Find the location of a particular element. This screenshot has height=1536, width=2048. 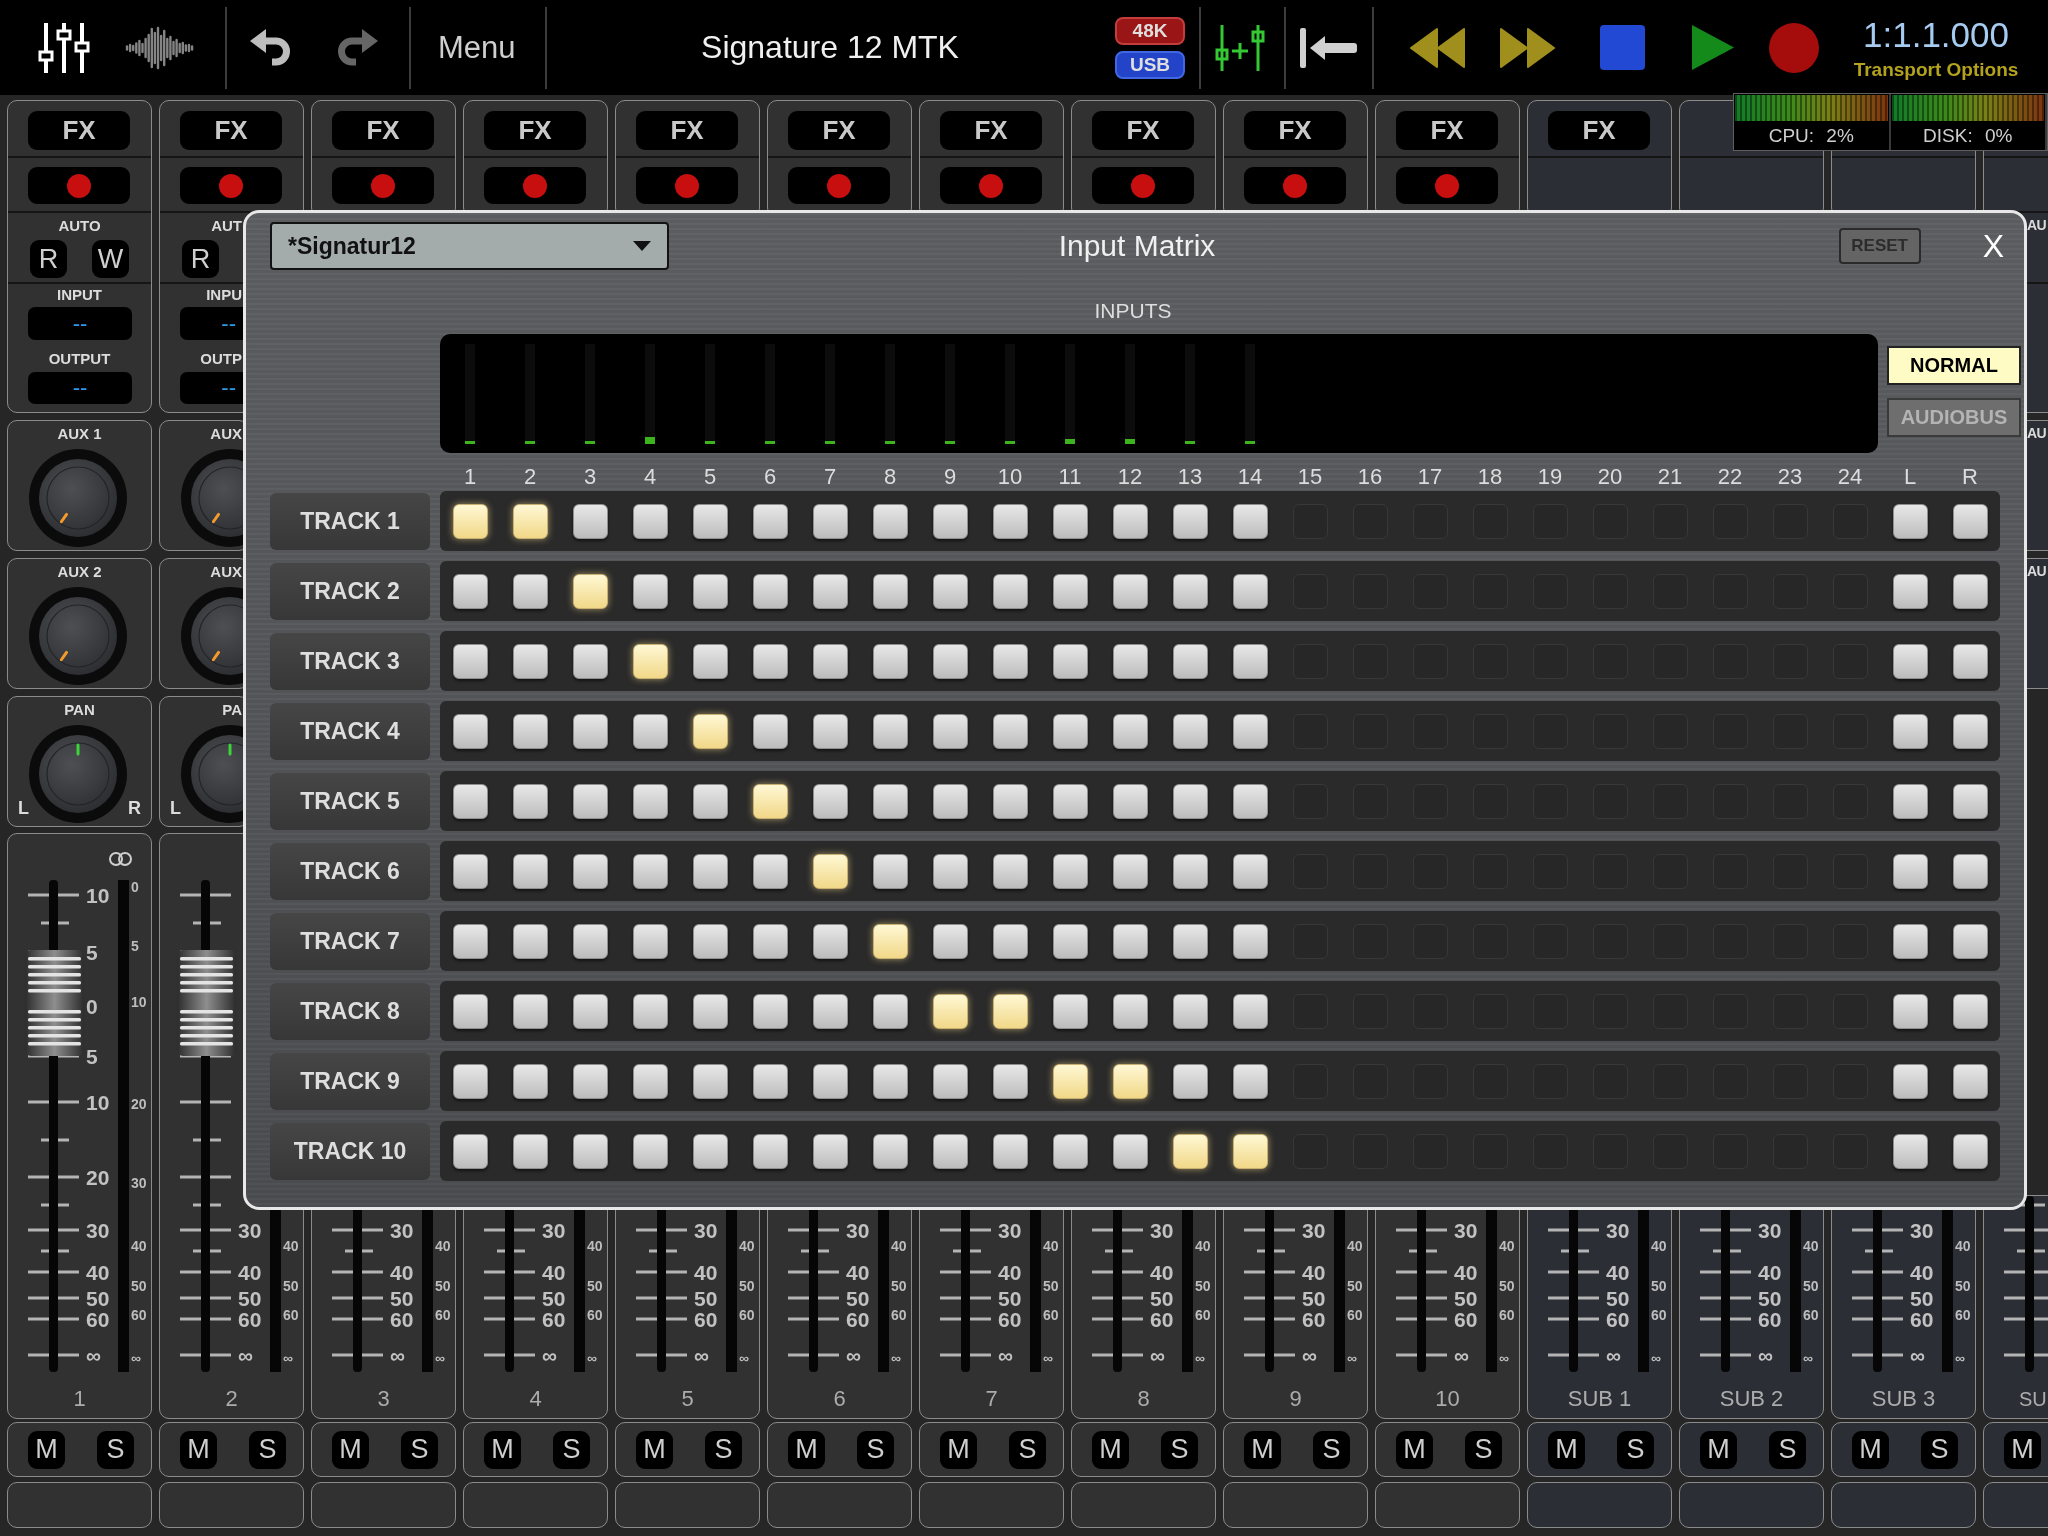

mode-button: NORMAL is located at coordinates (1954, 365).